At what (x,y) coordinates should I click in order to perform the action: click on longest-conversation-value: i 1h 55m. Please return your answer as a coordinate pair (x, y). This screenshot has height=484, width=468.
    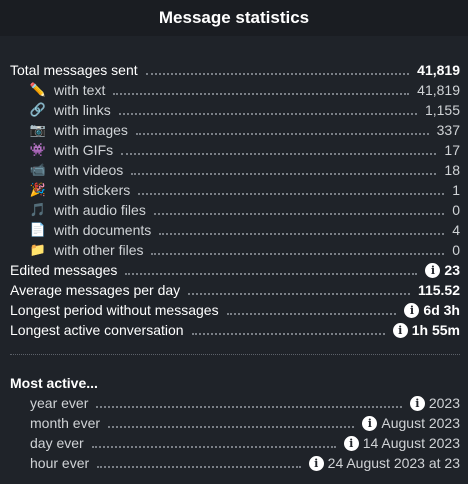
    Looking at the image, I should click on (426, 330).